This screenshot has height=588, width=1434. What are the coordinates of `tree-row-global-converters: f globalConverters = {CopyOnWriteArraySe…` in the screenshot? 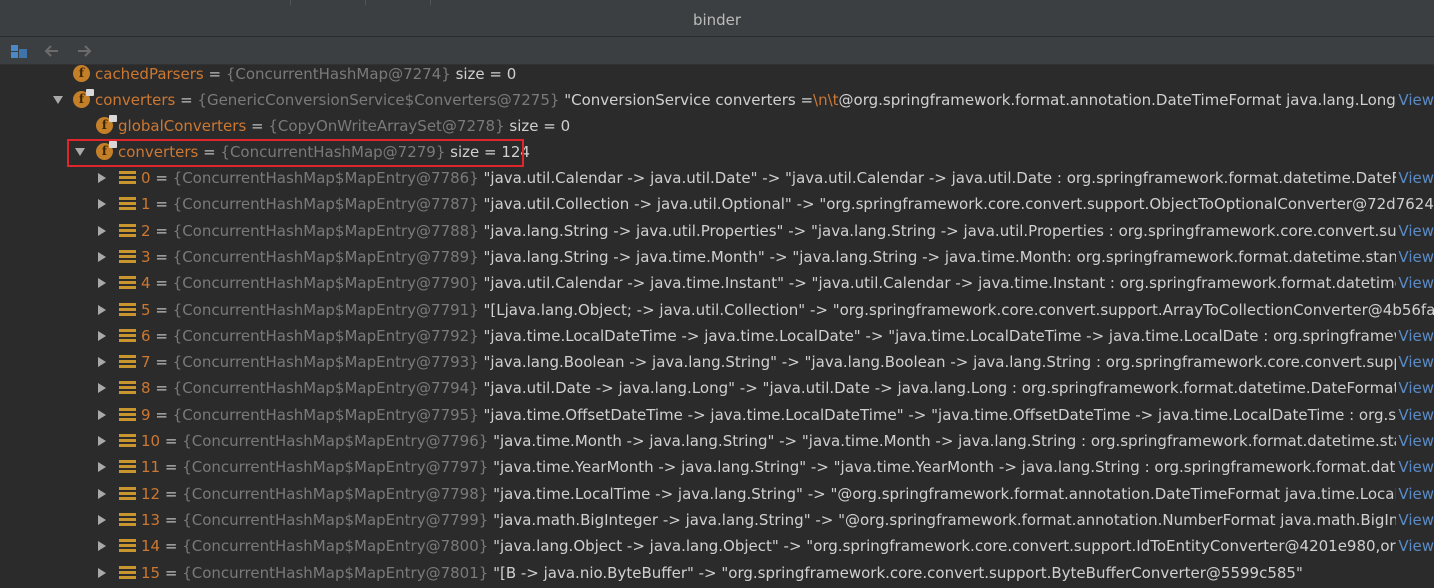 It's located at (717, 126).